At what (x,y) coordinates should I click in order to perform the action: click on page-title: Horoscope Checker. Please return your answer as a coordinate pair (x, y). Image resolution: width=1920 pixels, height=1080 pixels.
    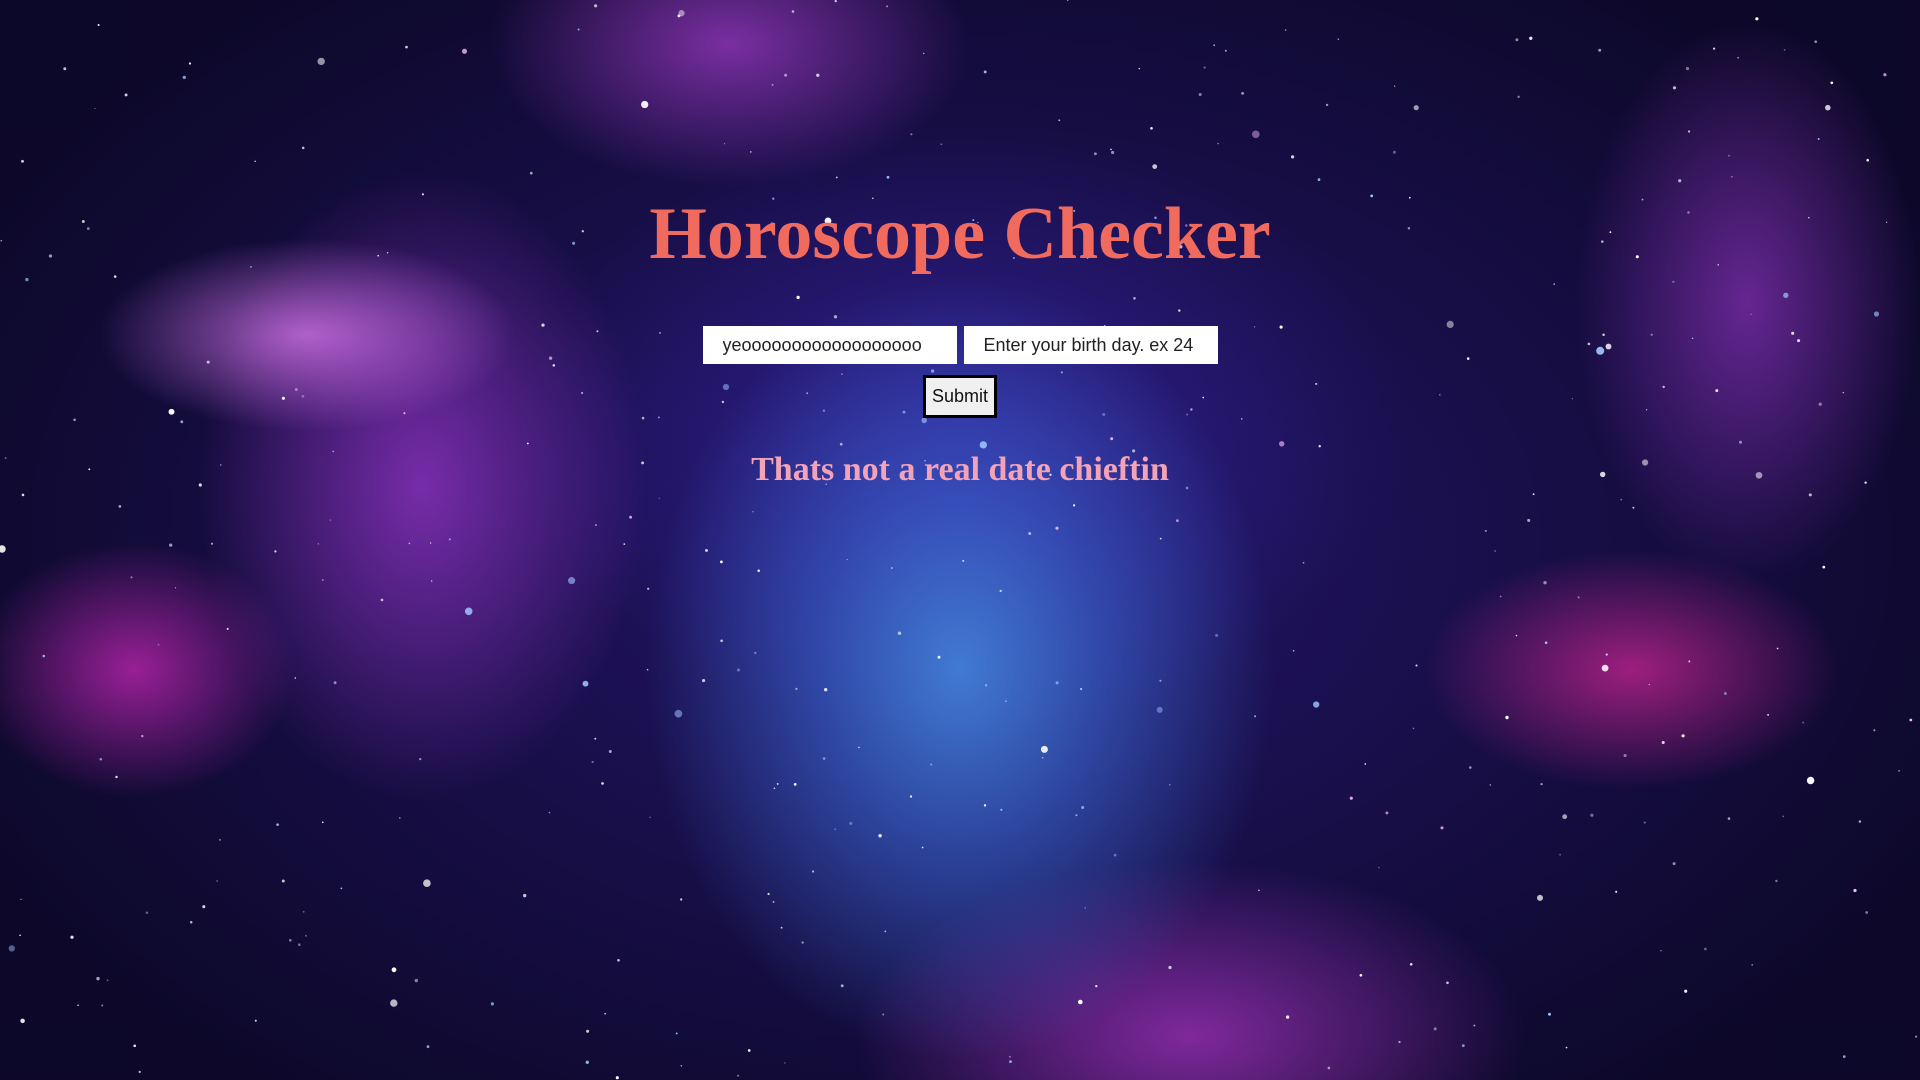
    Looking at the image, I should click on (960, 234).